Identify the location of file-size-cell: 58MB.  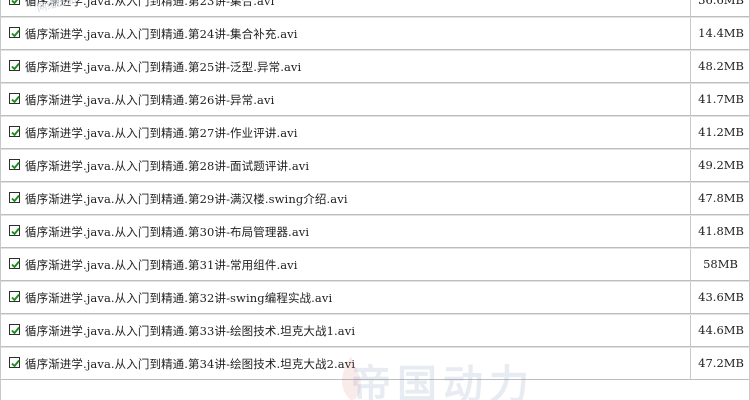
(720, 264).